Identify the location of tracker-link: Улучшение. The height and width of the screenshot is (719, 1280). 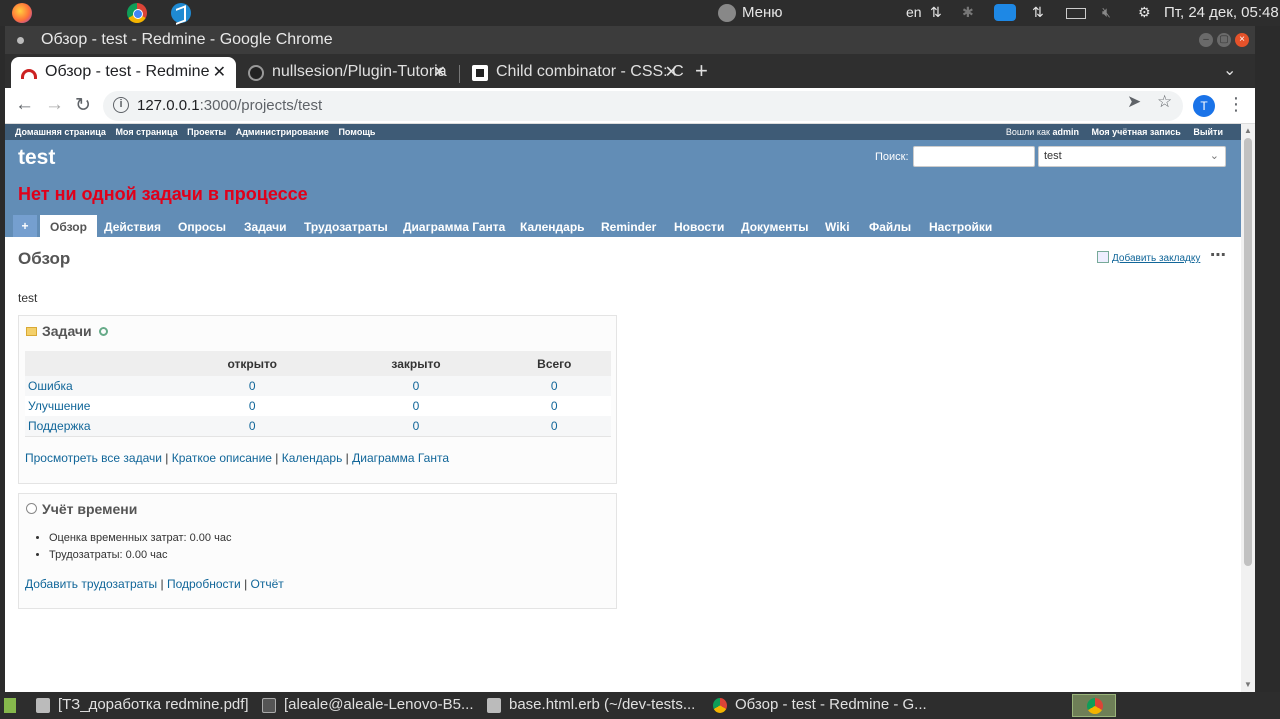
(97, 406).